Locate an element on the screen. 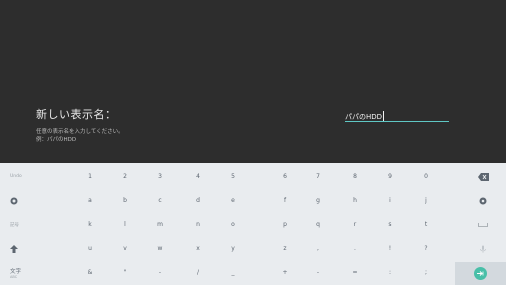 The width and height of the screenshot is (506, 285). key-c: c is located at coordinates (160, 200).